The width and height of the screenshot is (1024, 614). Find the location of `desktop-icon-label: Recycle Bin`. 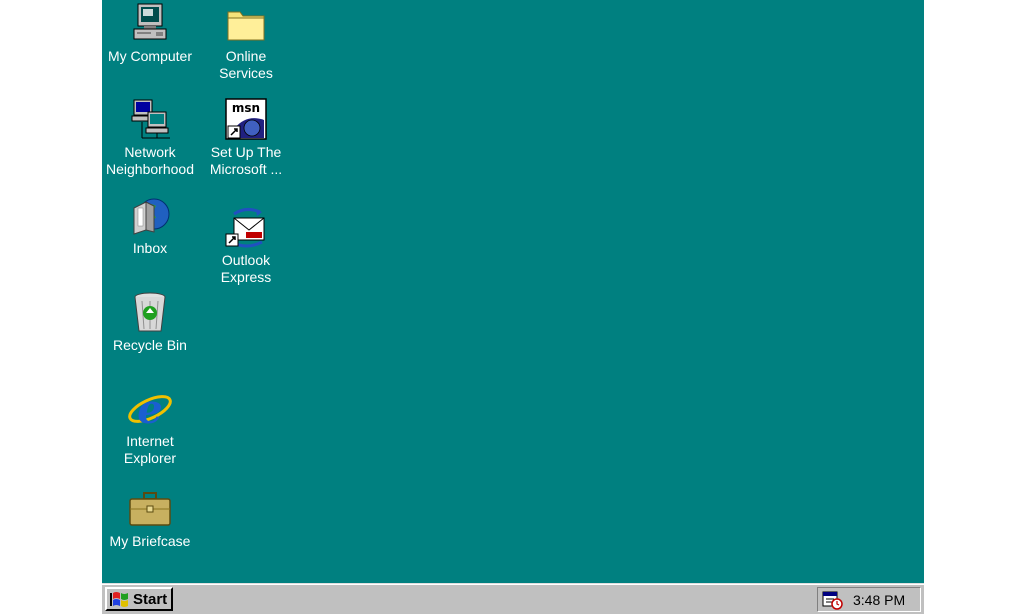

desktop-icon-label: Recycle Bin is located at coordinates (150, 345).